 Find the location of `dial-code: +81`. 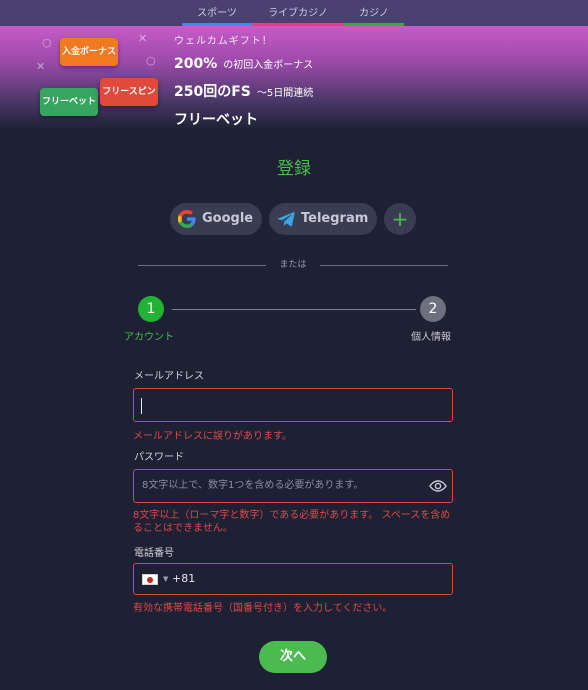

dial-code: +81 is located at coordinates (184, 578).